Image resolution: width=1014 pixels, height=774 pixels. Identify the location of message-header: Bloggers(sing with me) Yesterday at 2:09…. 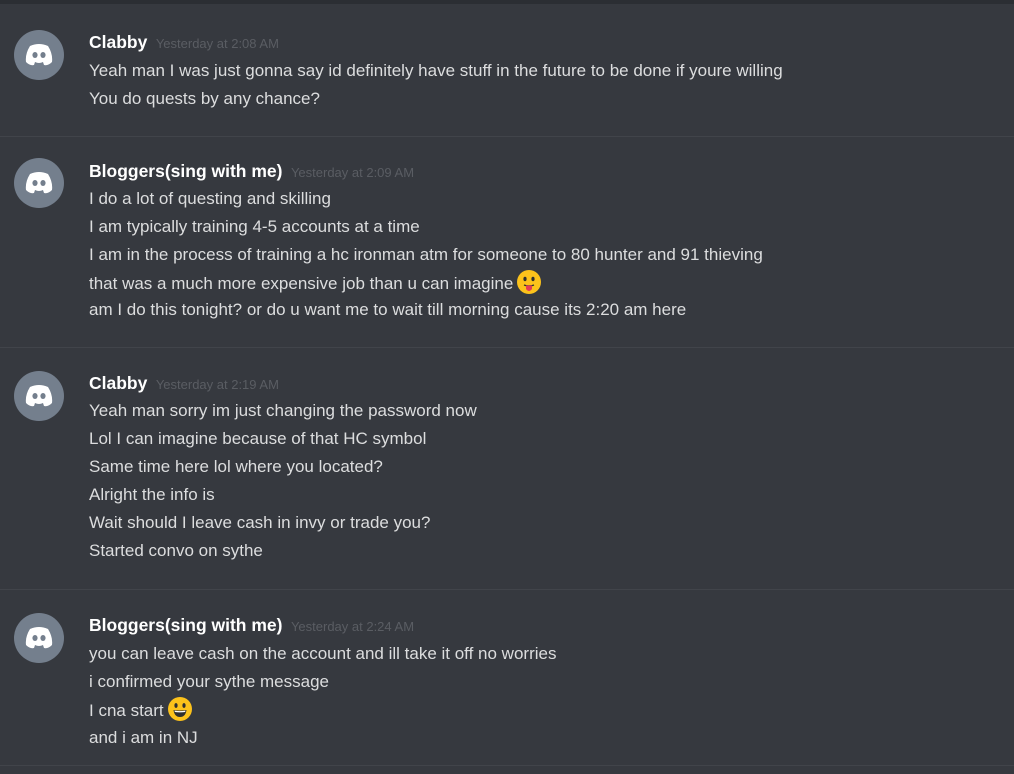
(251, 171).